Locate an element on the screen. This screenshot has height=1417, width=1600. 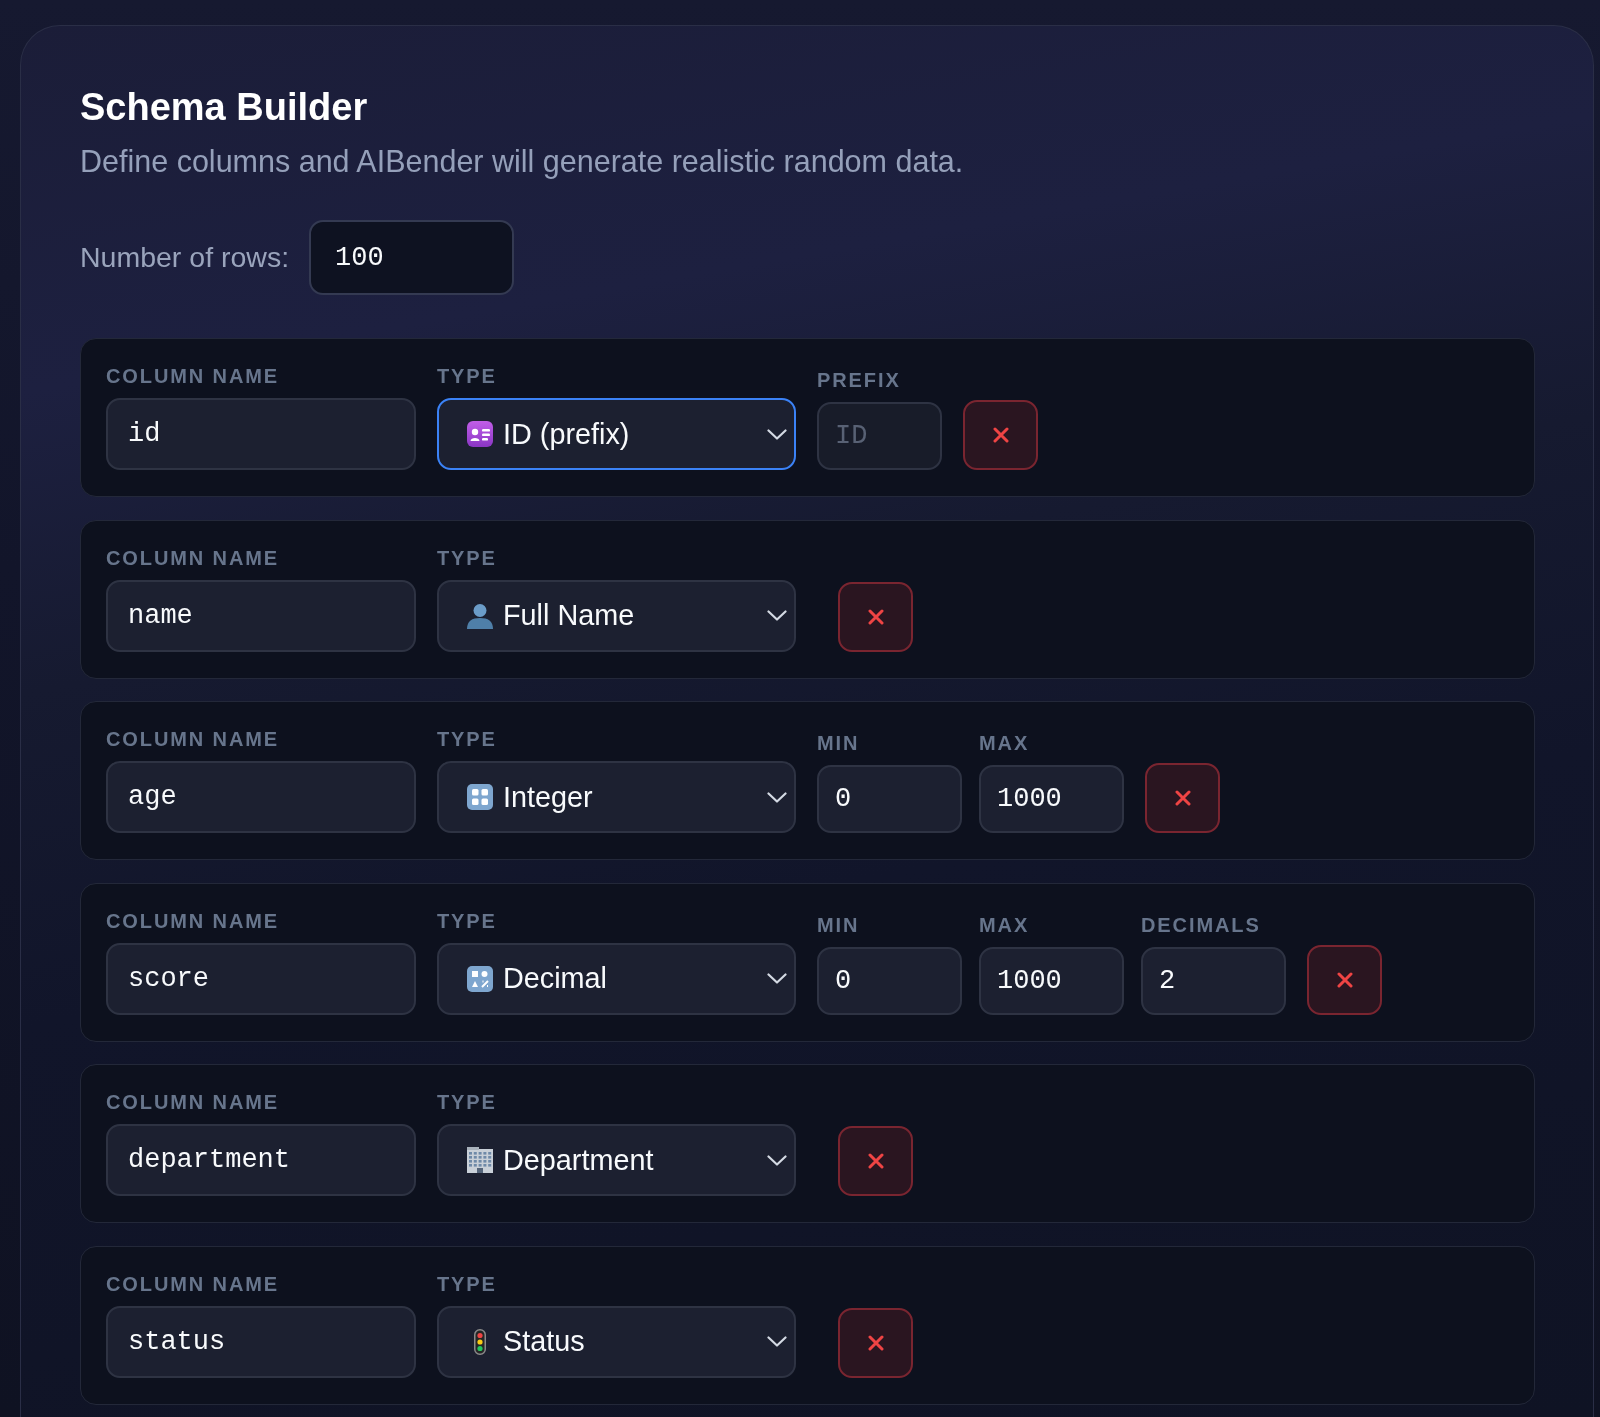
type-select: ID (prefix) is located at coordinates (616, 434).